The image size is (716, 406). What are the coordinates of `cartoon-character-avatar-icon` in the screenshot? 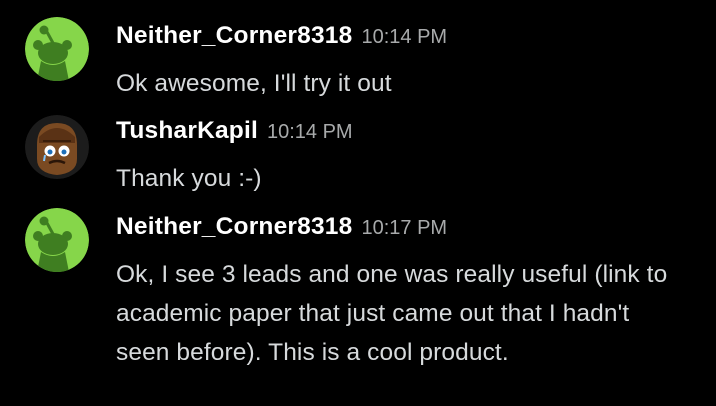 It's located at (57, 147).